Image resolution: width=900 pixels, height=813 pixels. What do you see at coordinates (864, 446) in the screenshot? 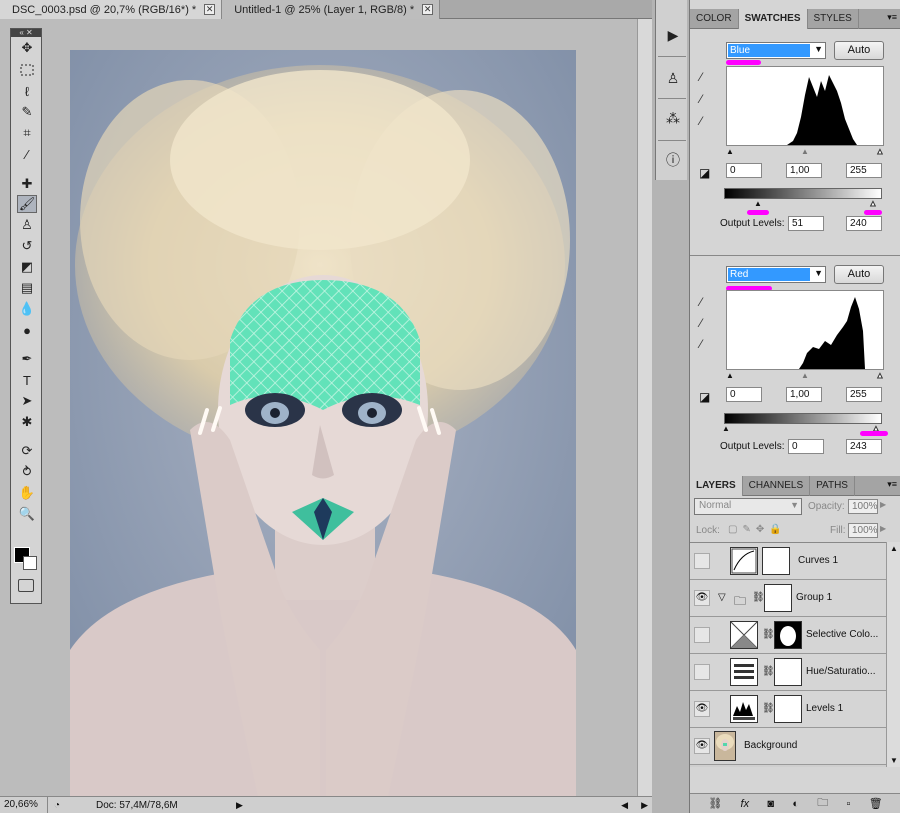
I see `output-white-field: 243` at bounding box center [864, 446].